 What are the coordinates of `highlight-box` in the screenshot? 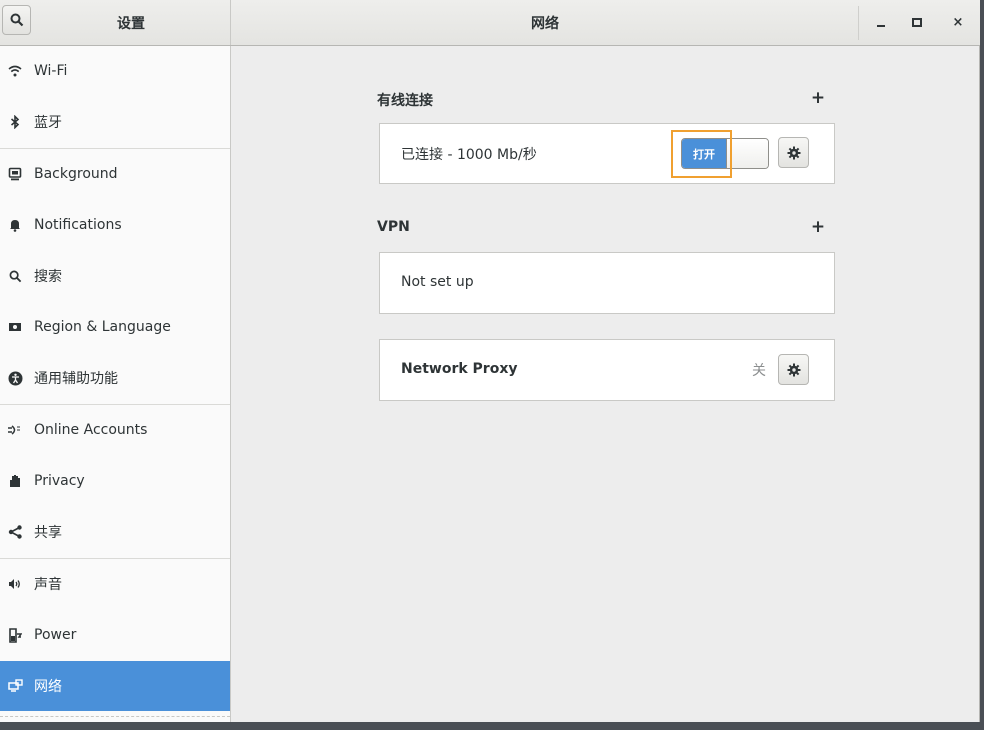 It's located at (701, 154).